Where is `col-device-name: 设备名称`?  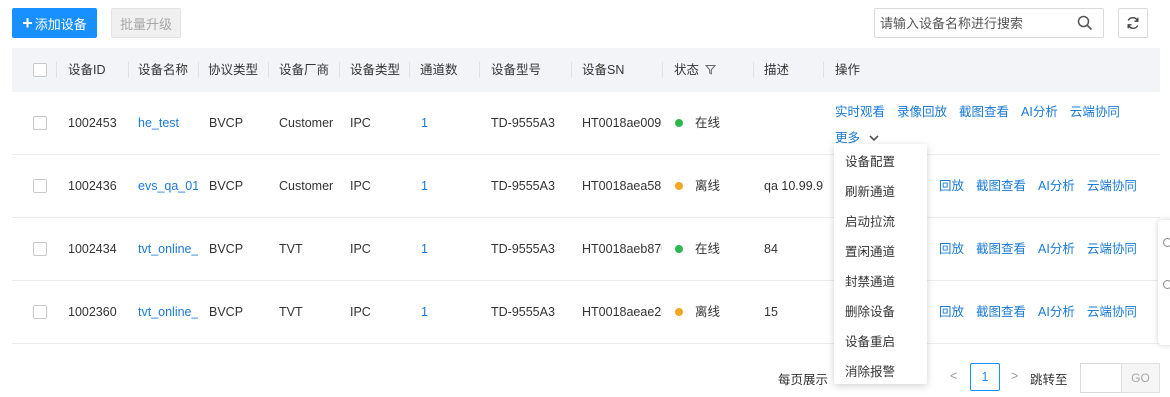 col-device-name: 设备名称 is located at coordinates (163, 70).